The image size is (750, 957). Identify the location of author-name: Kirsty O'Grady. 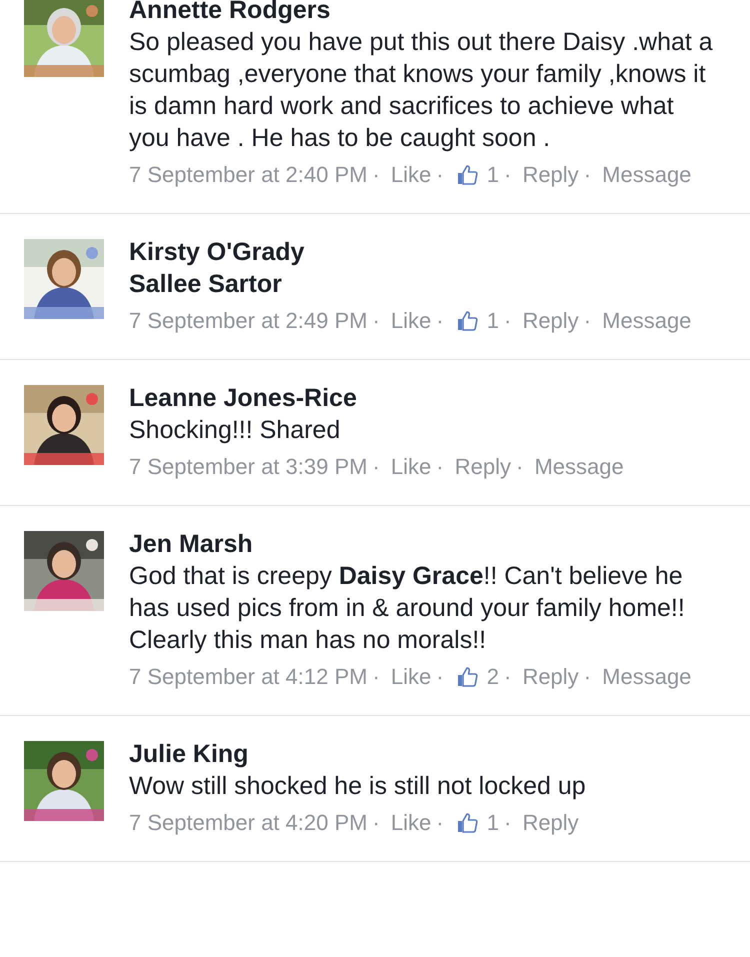
(421, 252).